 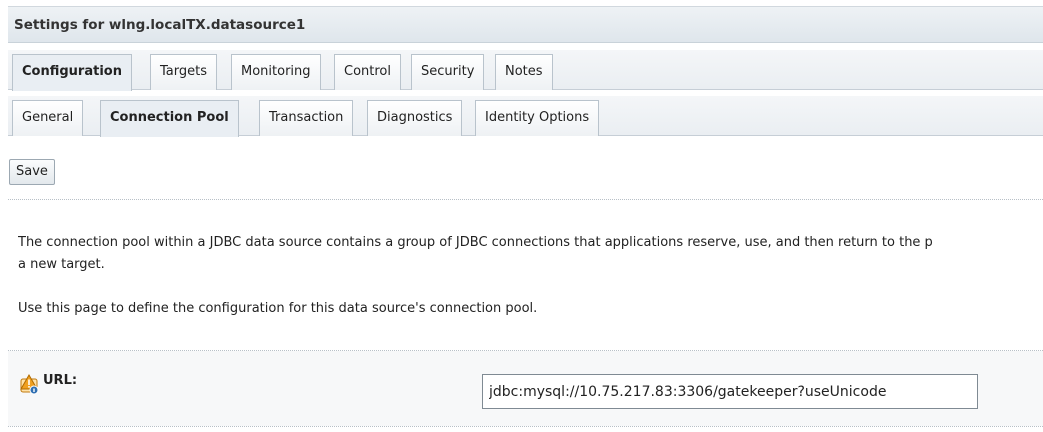 I want to click on page-header: Settings for wlng.localTX.datasource1, so click(x=525, y=24).